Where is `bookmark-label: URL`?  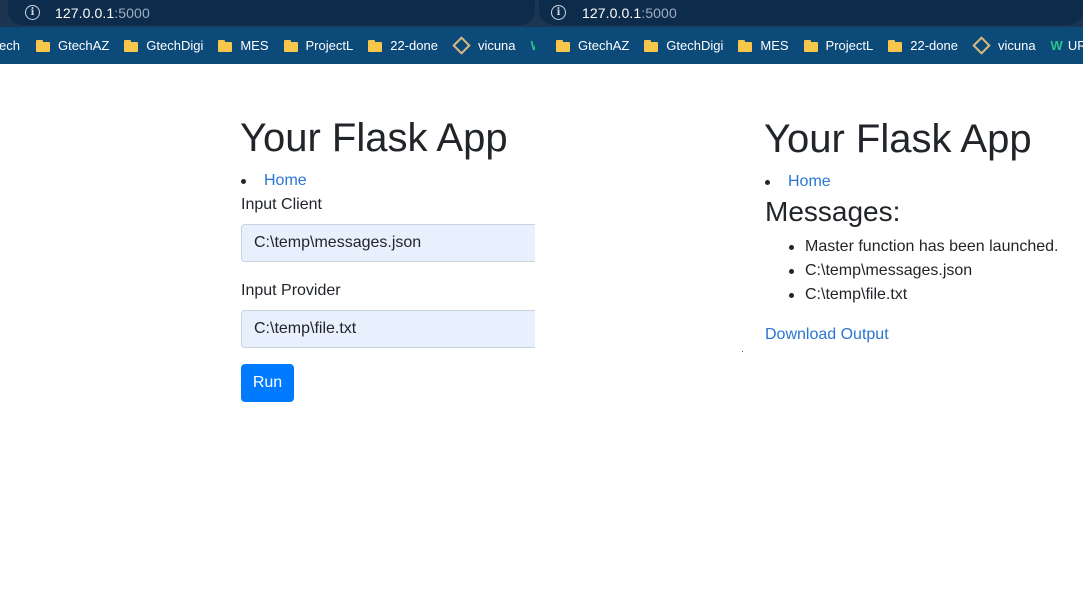
bookmark-label: URL is located at coordinates (1075, 45).